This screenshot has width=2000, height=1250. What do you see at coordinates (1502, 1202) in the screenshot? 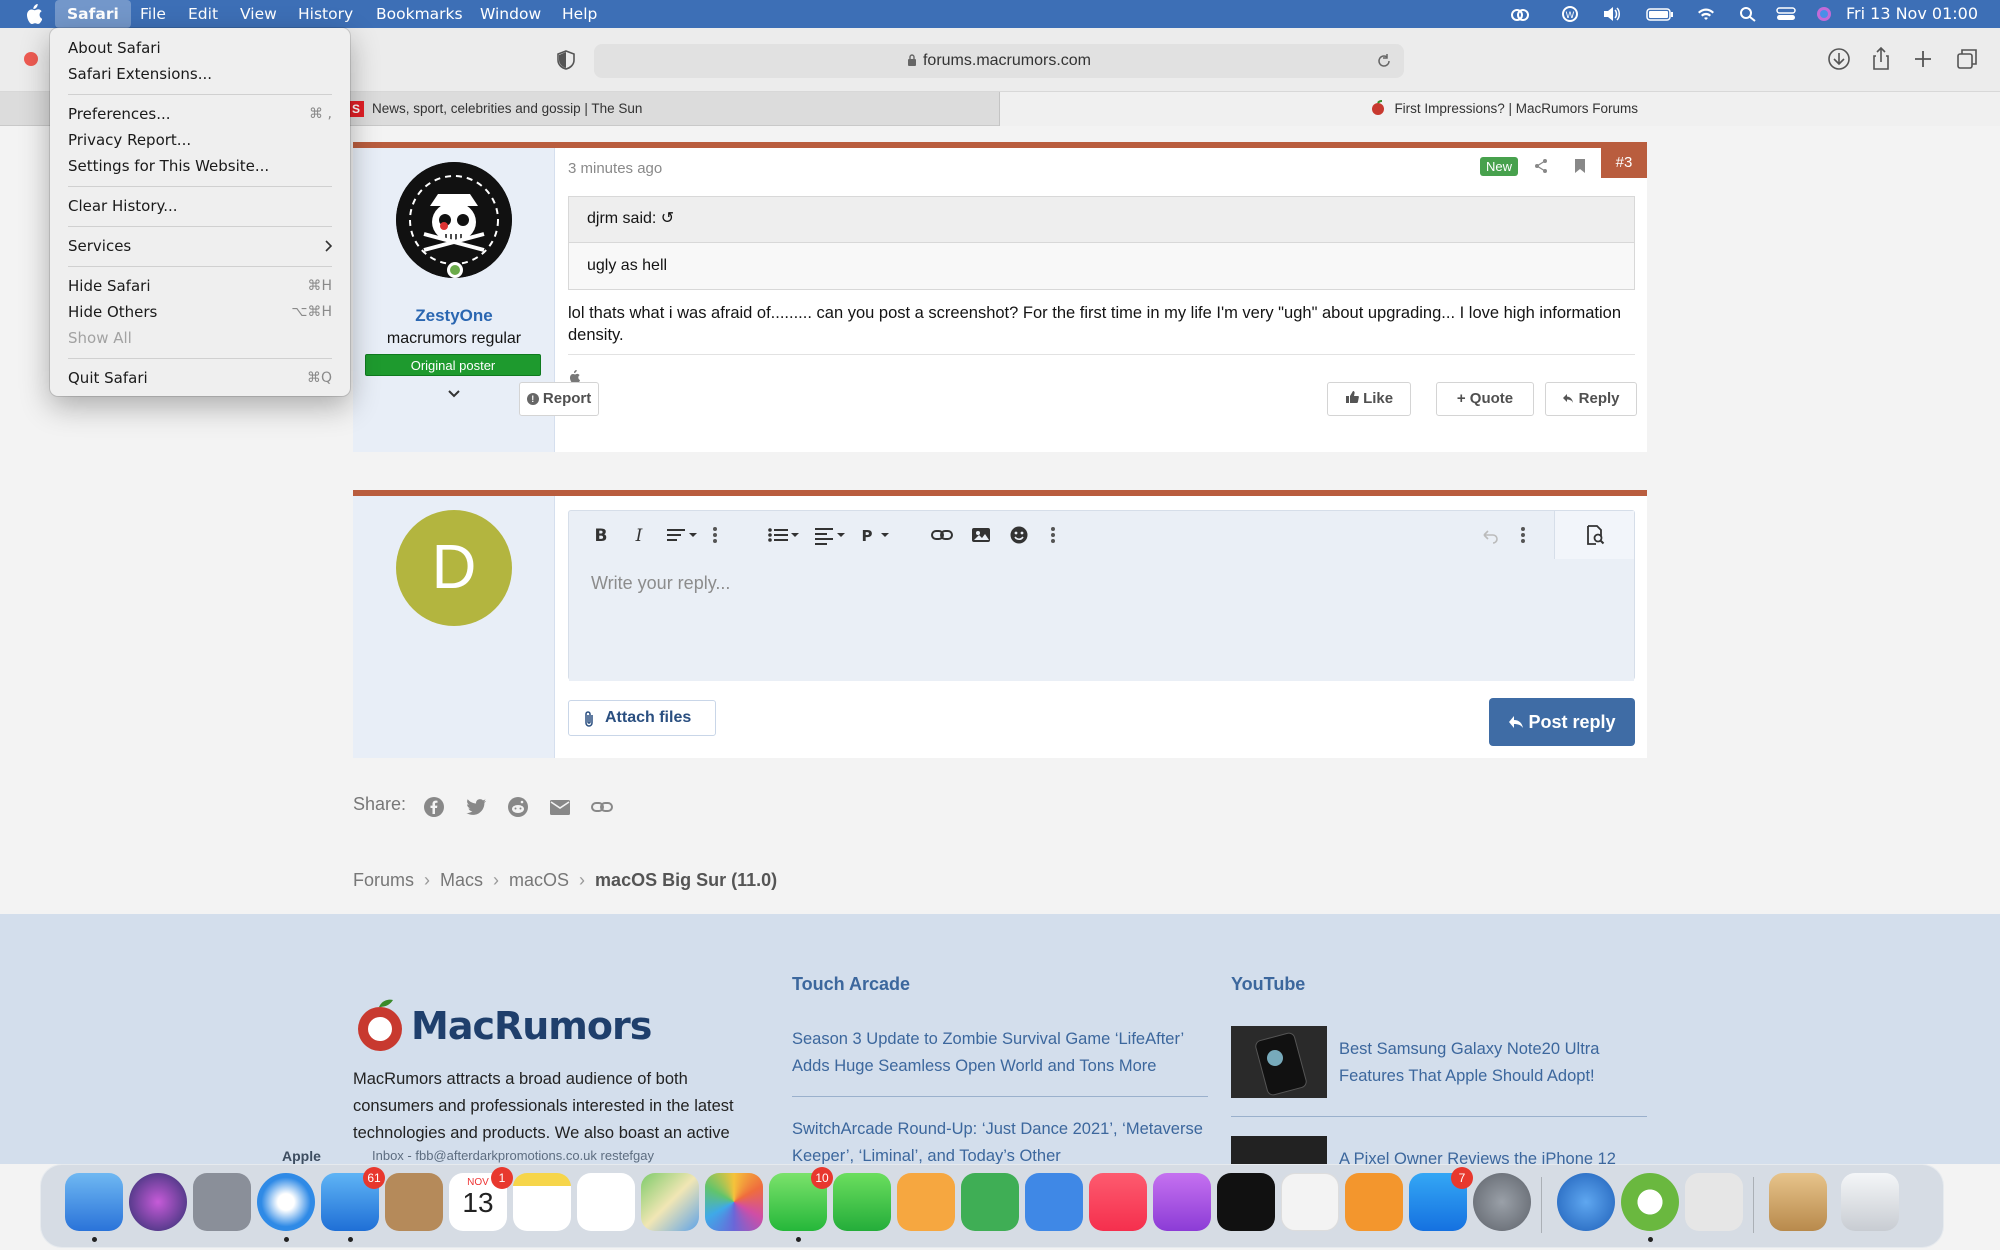
I see `system-preferences-icon` at bounding box center [1502, 1202].